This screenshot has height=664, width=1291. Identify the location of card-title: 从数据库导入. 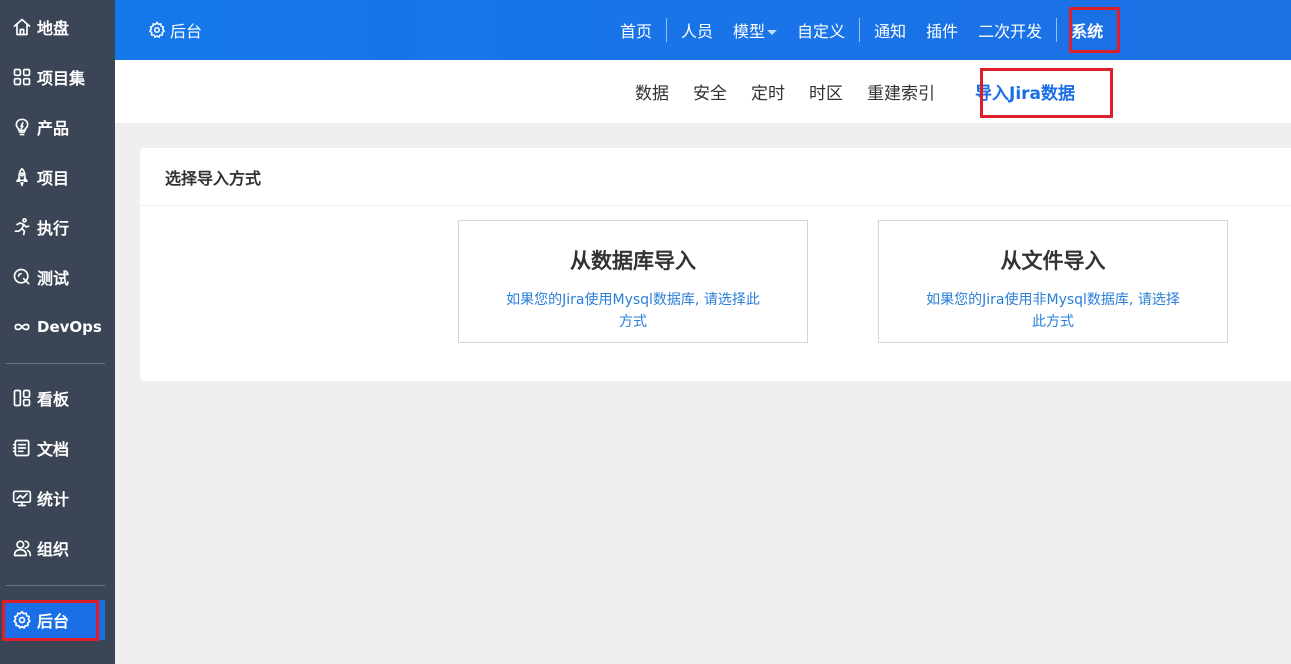
(633, 261).